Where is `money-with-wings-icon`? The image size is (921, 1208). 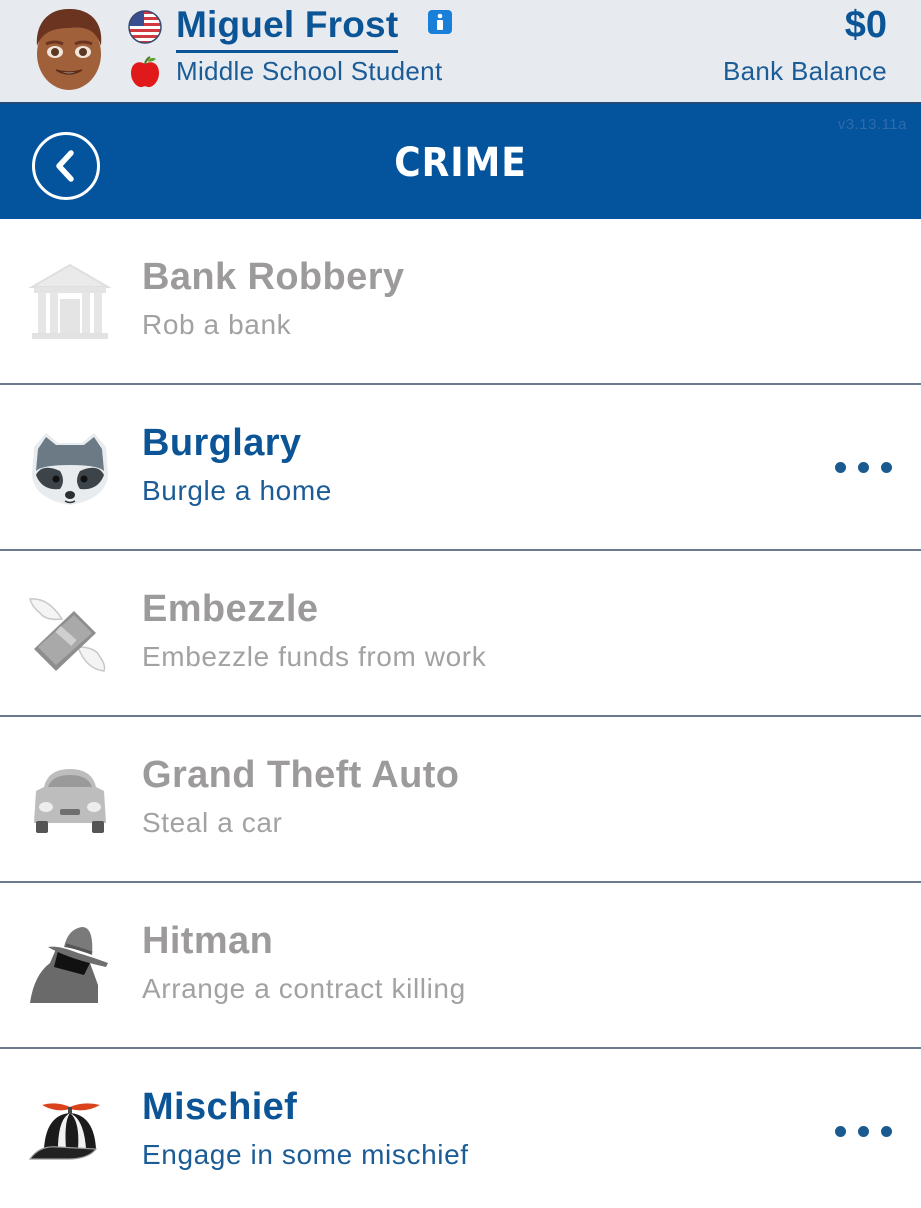
money-with-wings-icon is located at coordinates (67, 635).